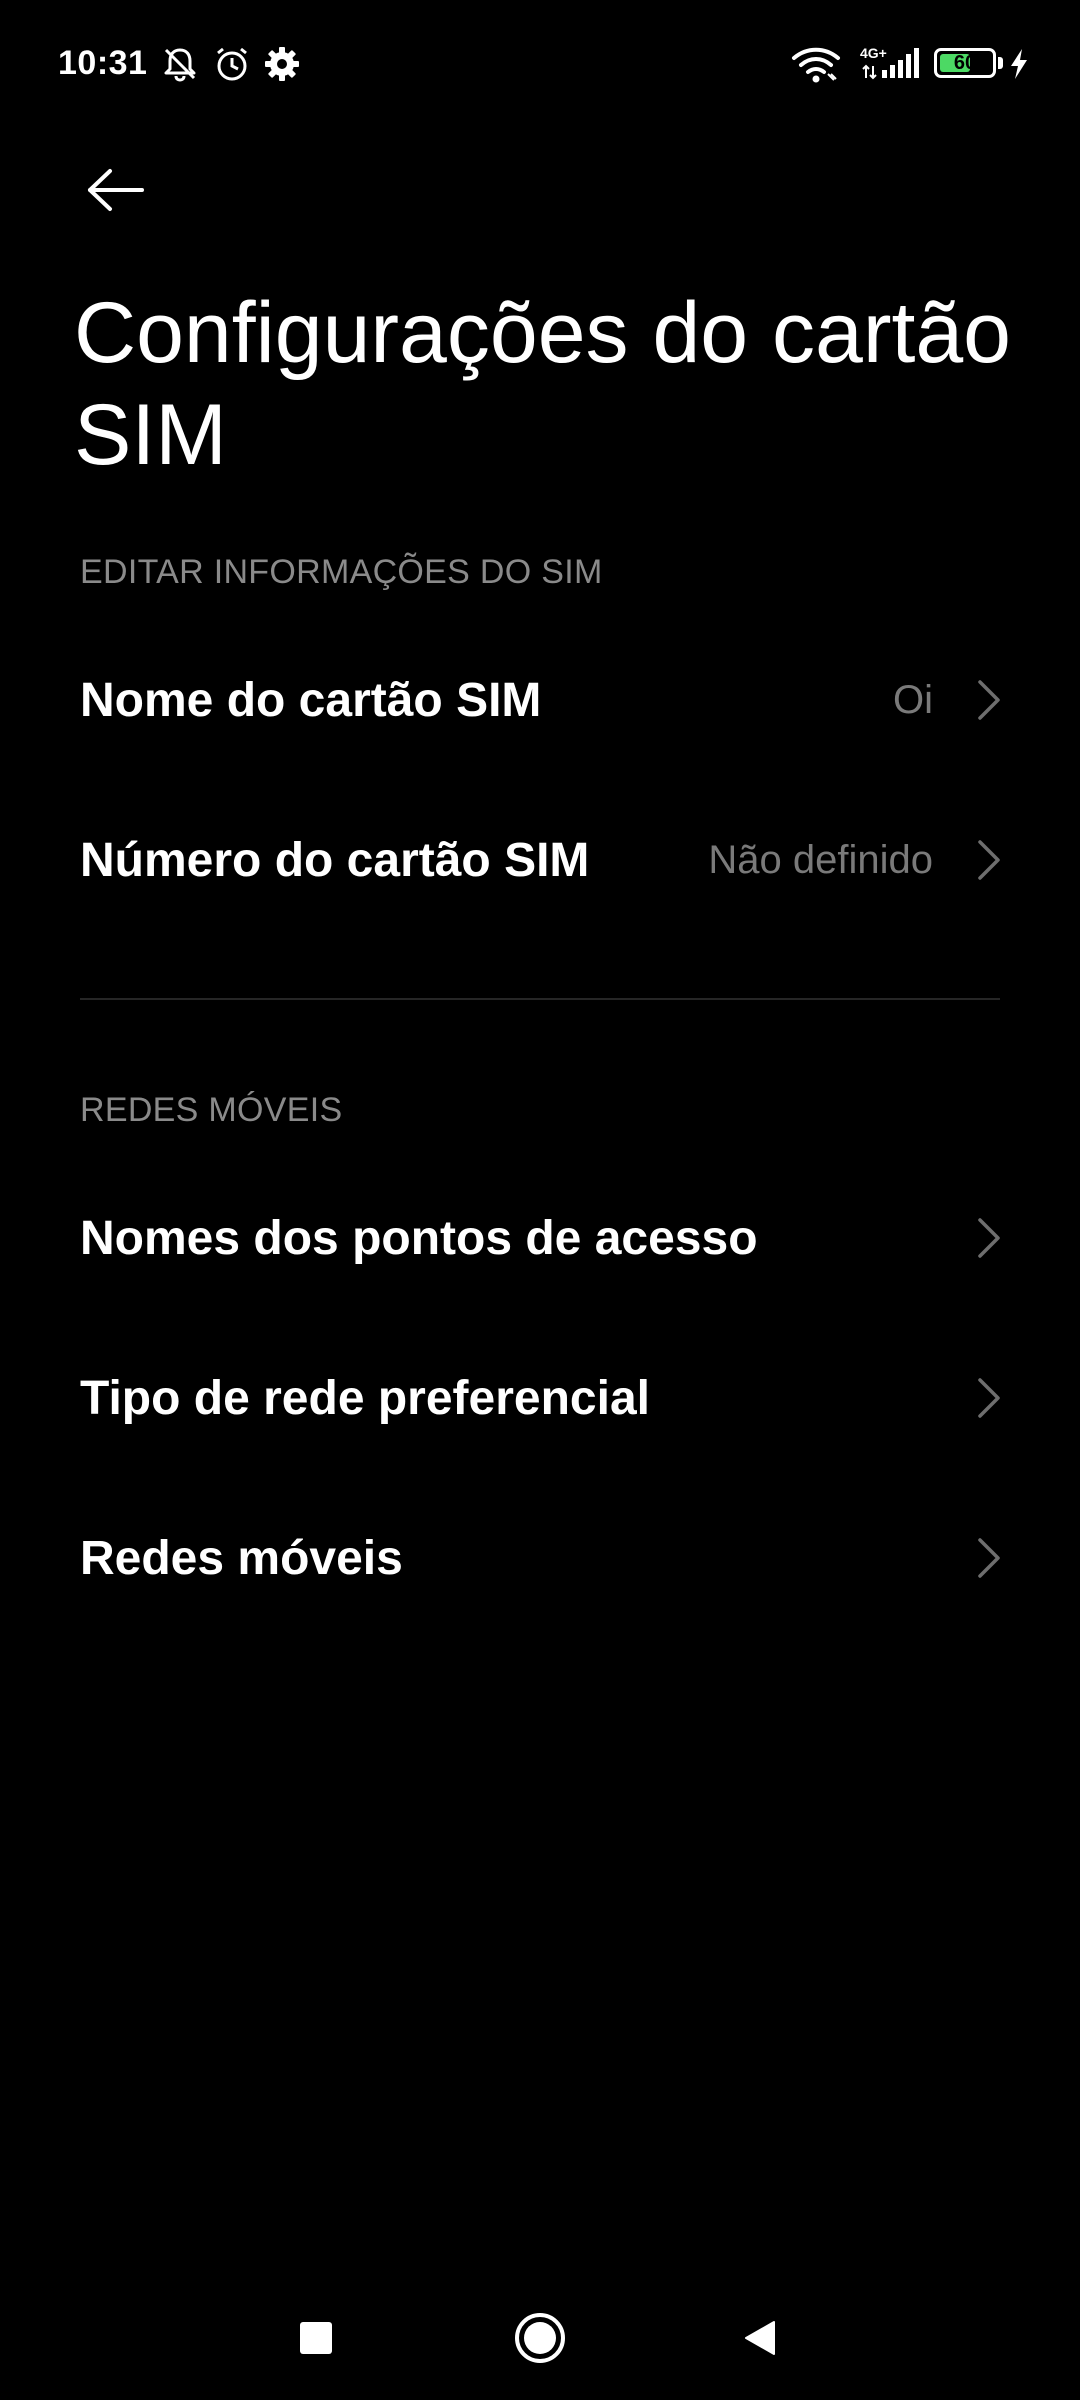 The height and width of the screenshot is (2400, 1080). Describe the element at coordinates (543, 384) in the screenshot. I see `page-title: Configurações do cartão SIM` at that location.